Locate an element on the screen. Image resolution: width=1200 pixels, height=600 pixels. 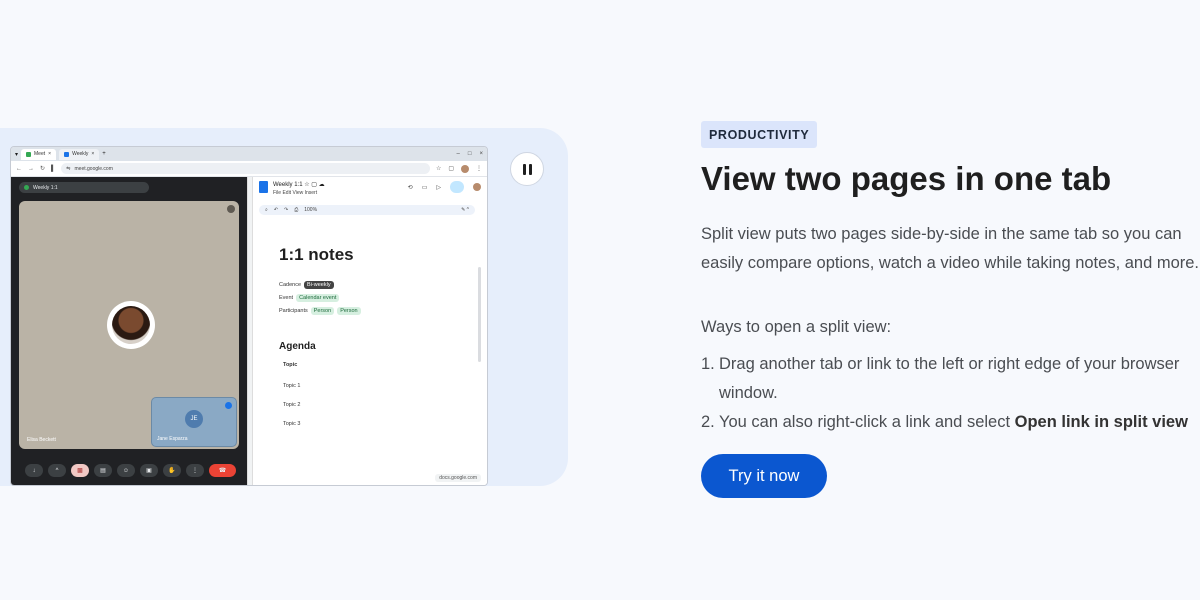
close-window-icon: × is located at coordinates (481, 154).